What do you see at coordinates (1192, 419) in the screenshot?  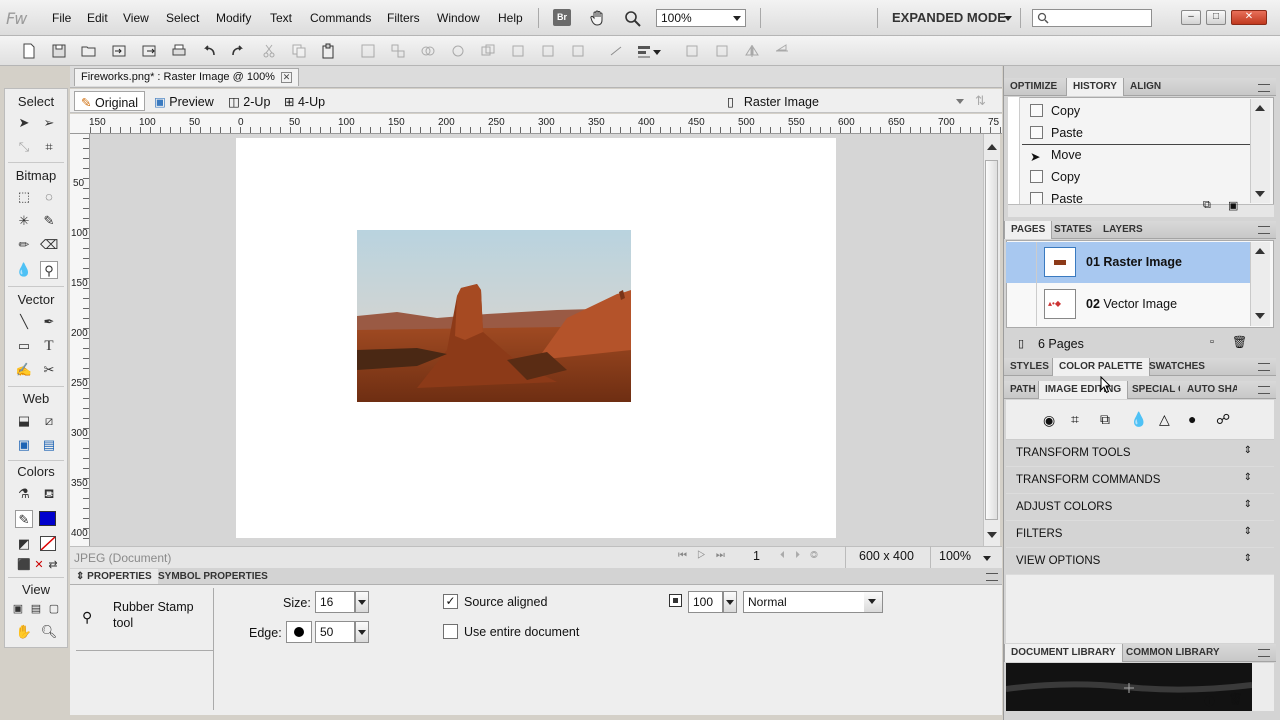 I see `burn-icon: ●` at bounding box center [1192, 419].